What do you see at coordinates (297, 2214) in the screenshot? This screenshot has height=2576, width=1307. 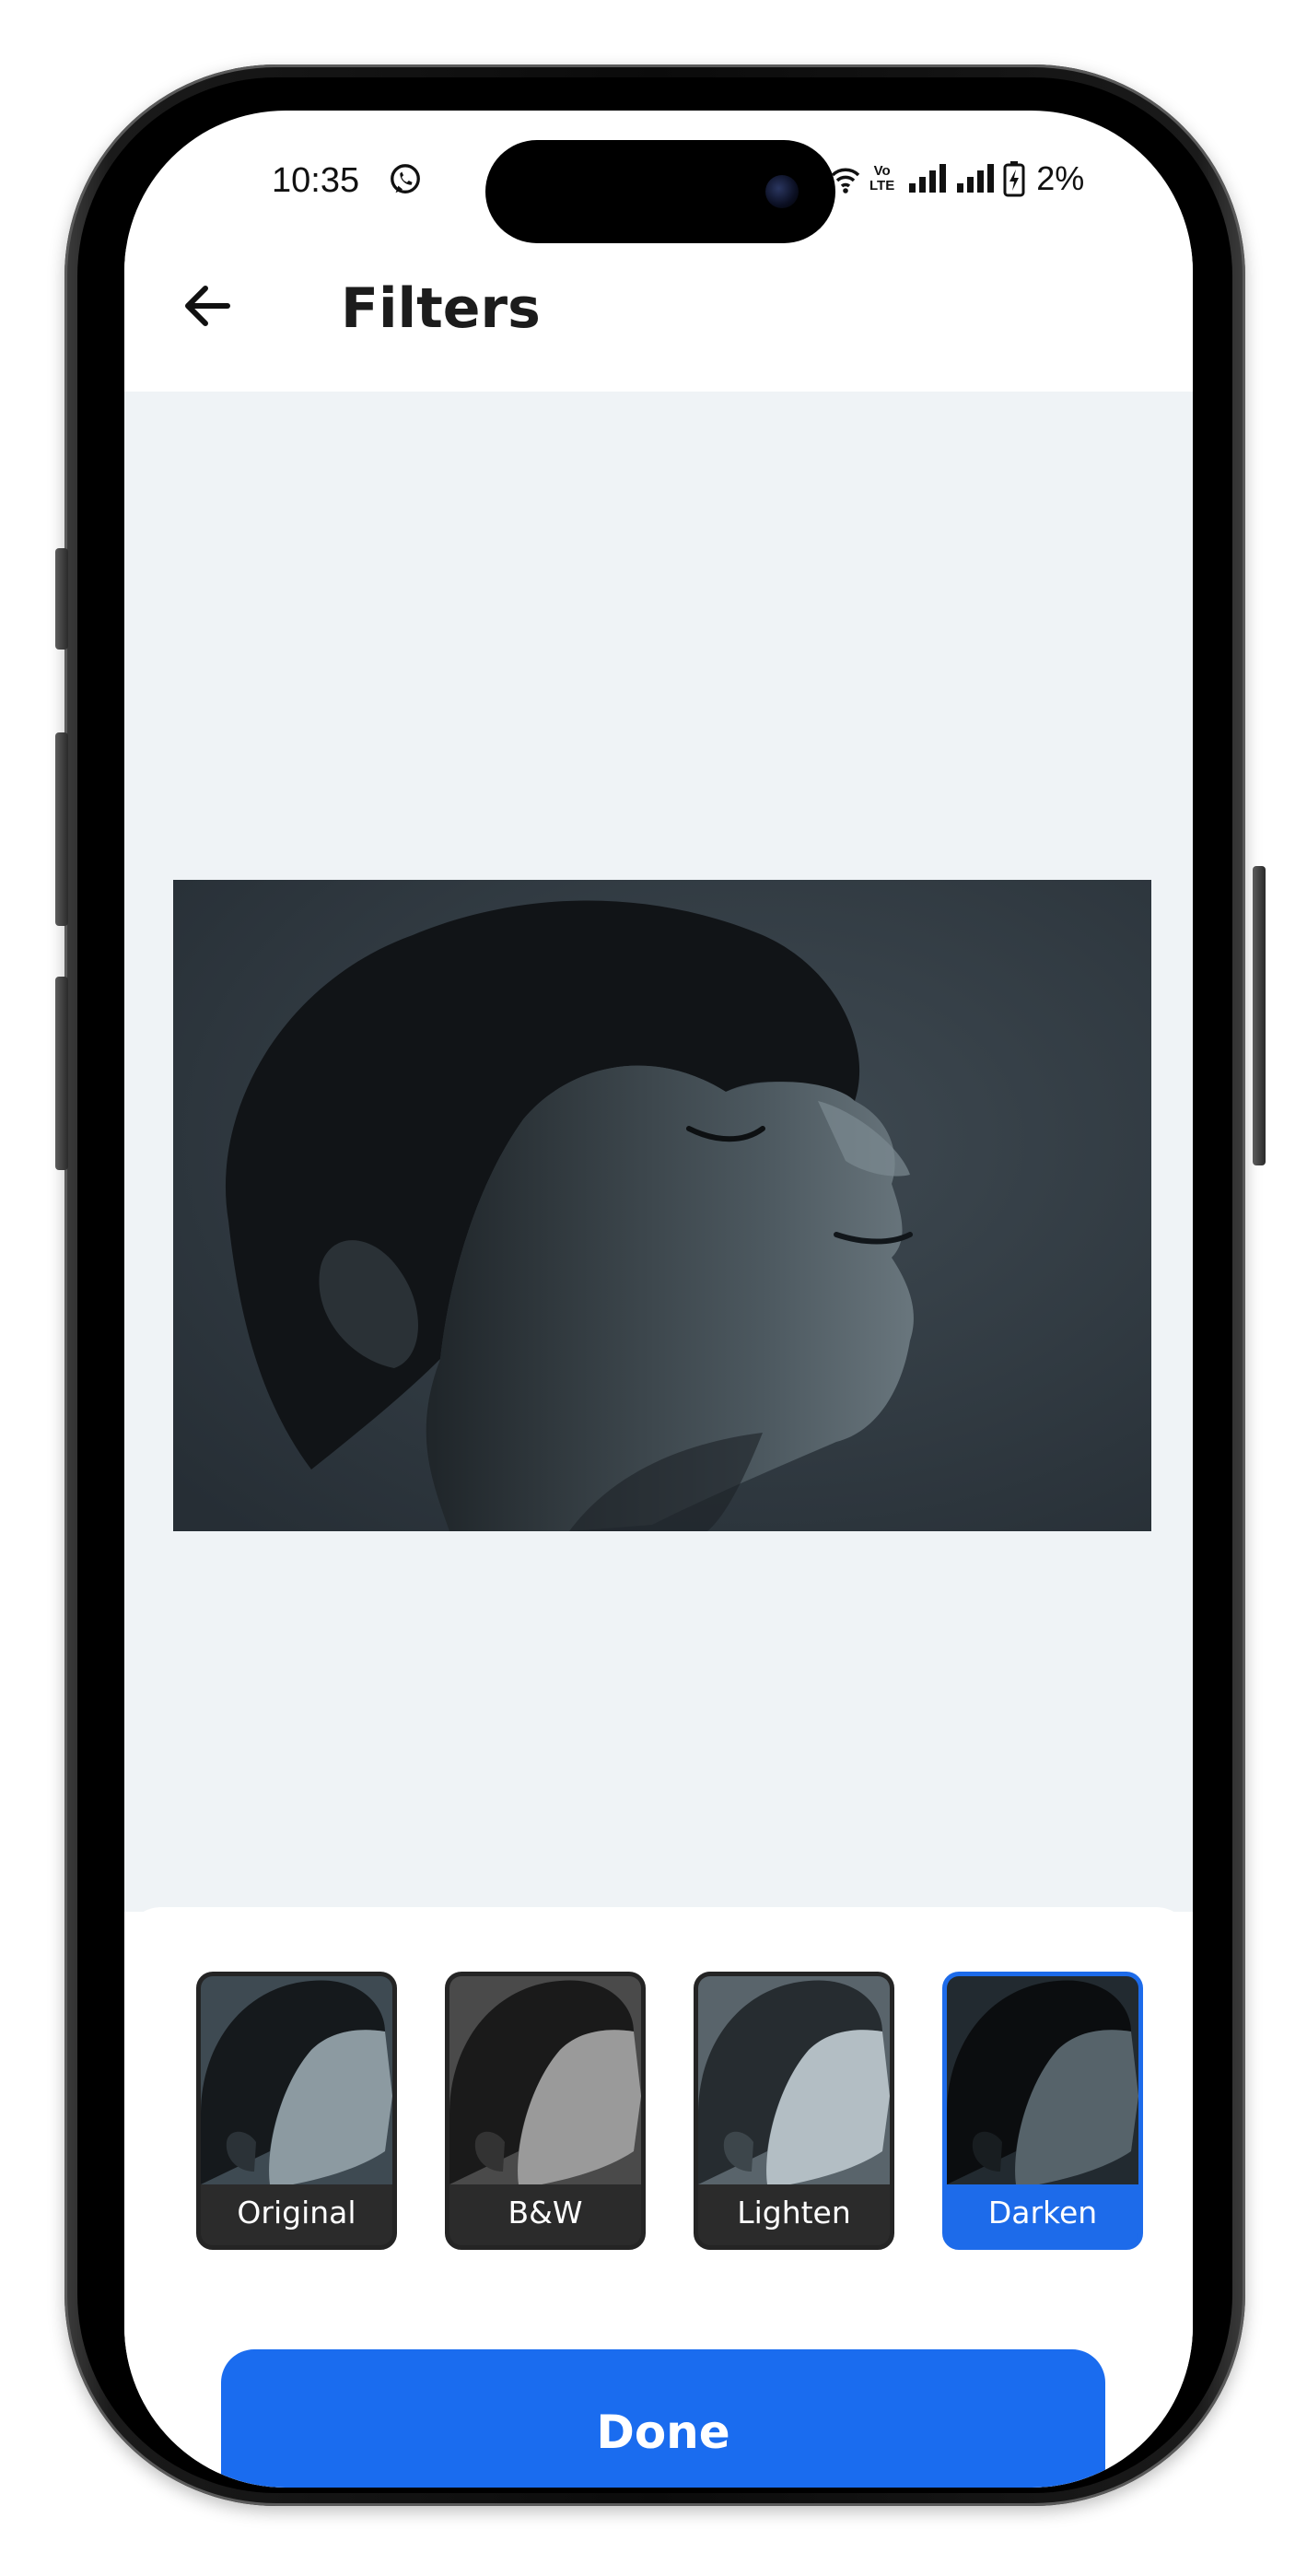 I see `filter-label: Original` at bounding box center [297, 2214].